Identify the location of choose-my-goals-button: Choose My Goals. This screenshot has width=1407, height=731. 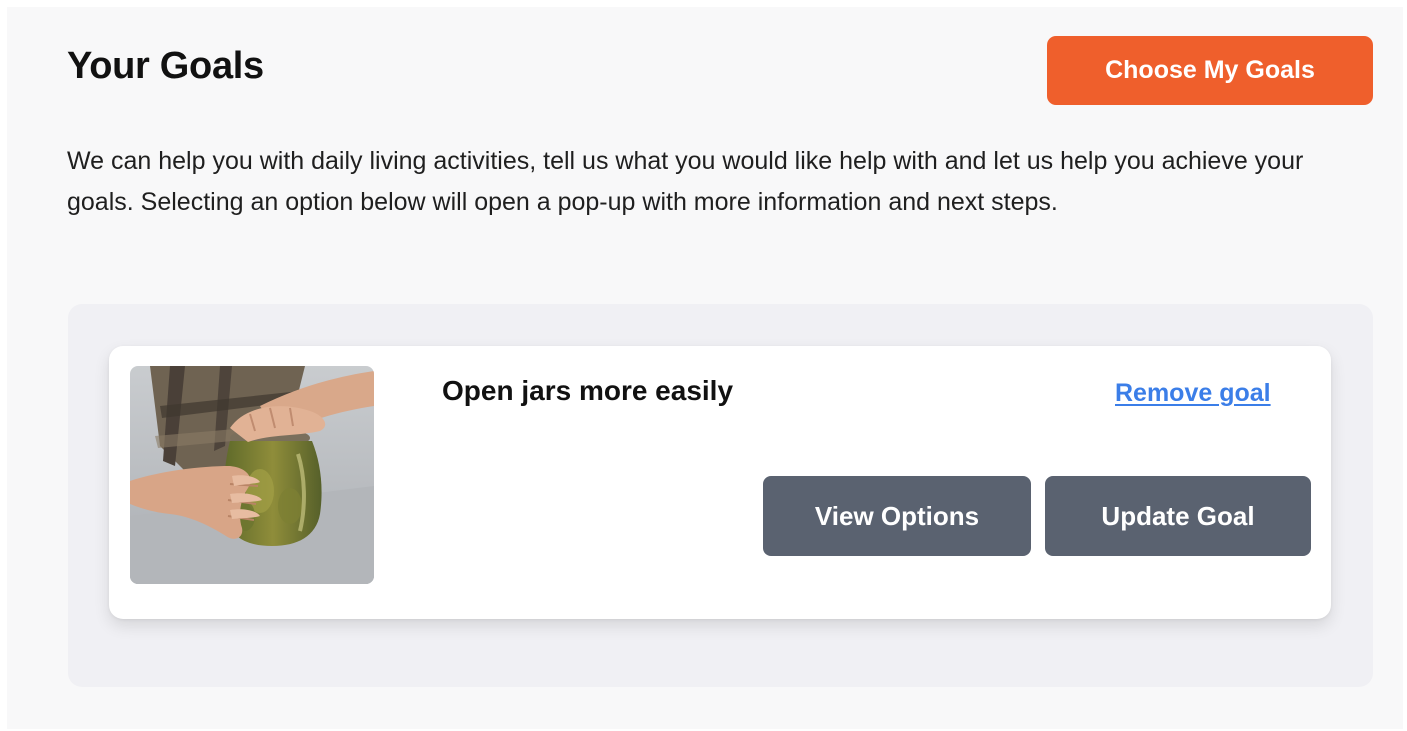
(1210, 70).